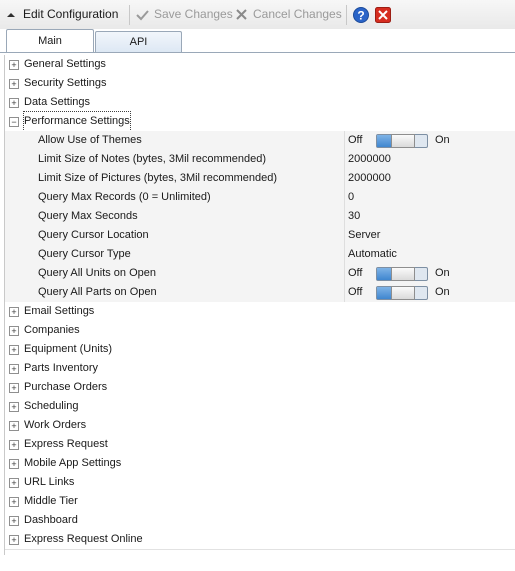  Describe the element at coordinates (260, 103) in the screenshot. I see `category-data-settings: + Data Settings` at that location.